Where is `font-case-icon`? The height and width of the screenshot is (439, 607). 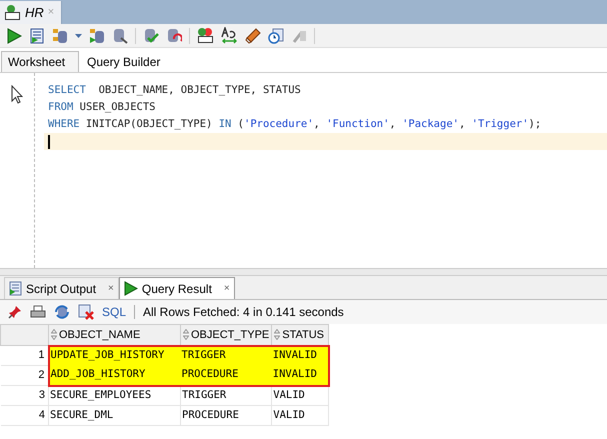
font-case-icon is located at coordinates (229, 35).